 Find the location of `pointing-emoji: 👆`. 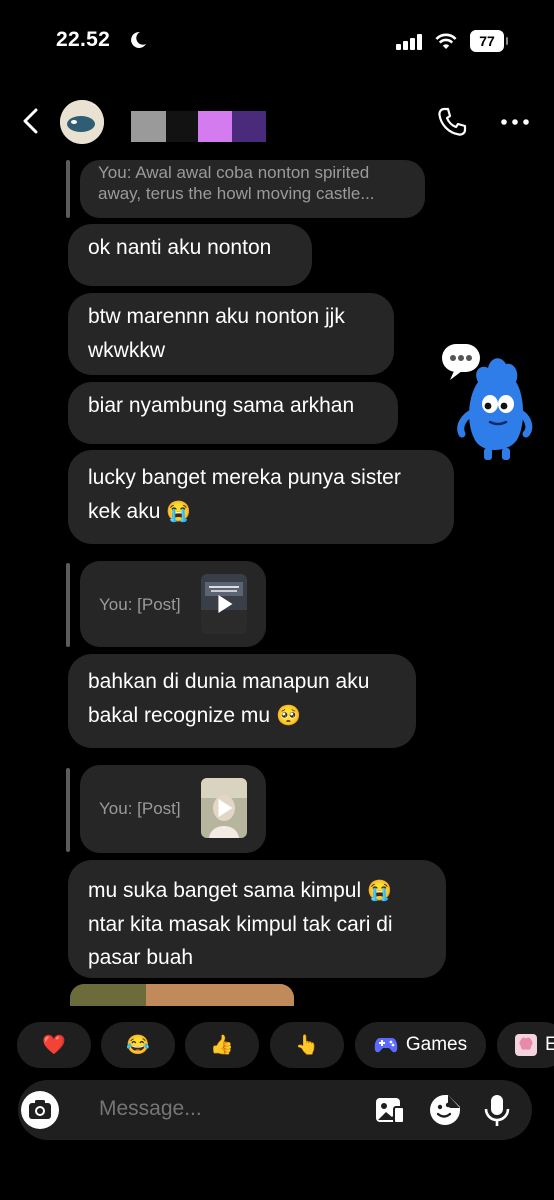

pointing-emoji: 👆 is located at coordinates (307, 1045).